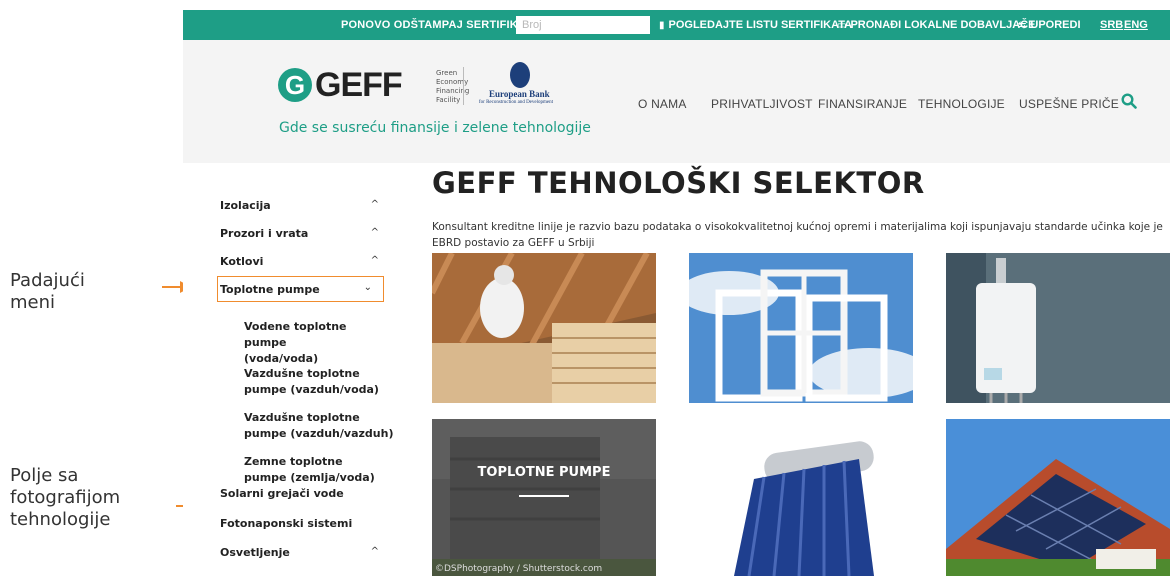 The height and width of the screenshot is (576, 1170). What do you see at coordinates (662, 104) in the screenshot?
I see `nav-o-nama: O NAMA` at bounding box center [662, 104].